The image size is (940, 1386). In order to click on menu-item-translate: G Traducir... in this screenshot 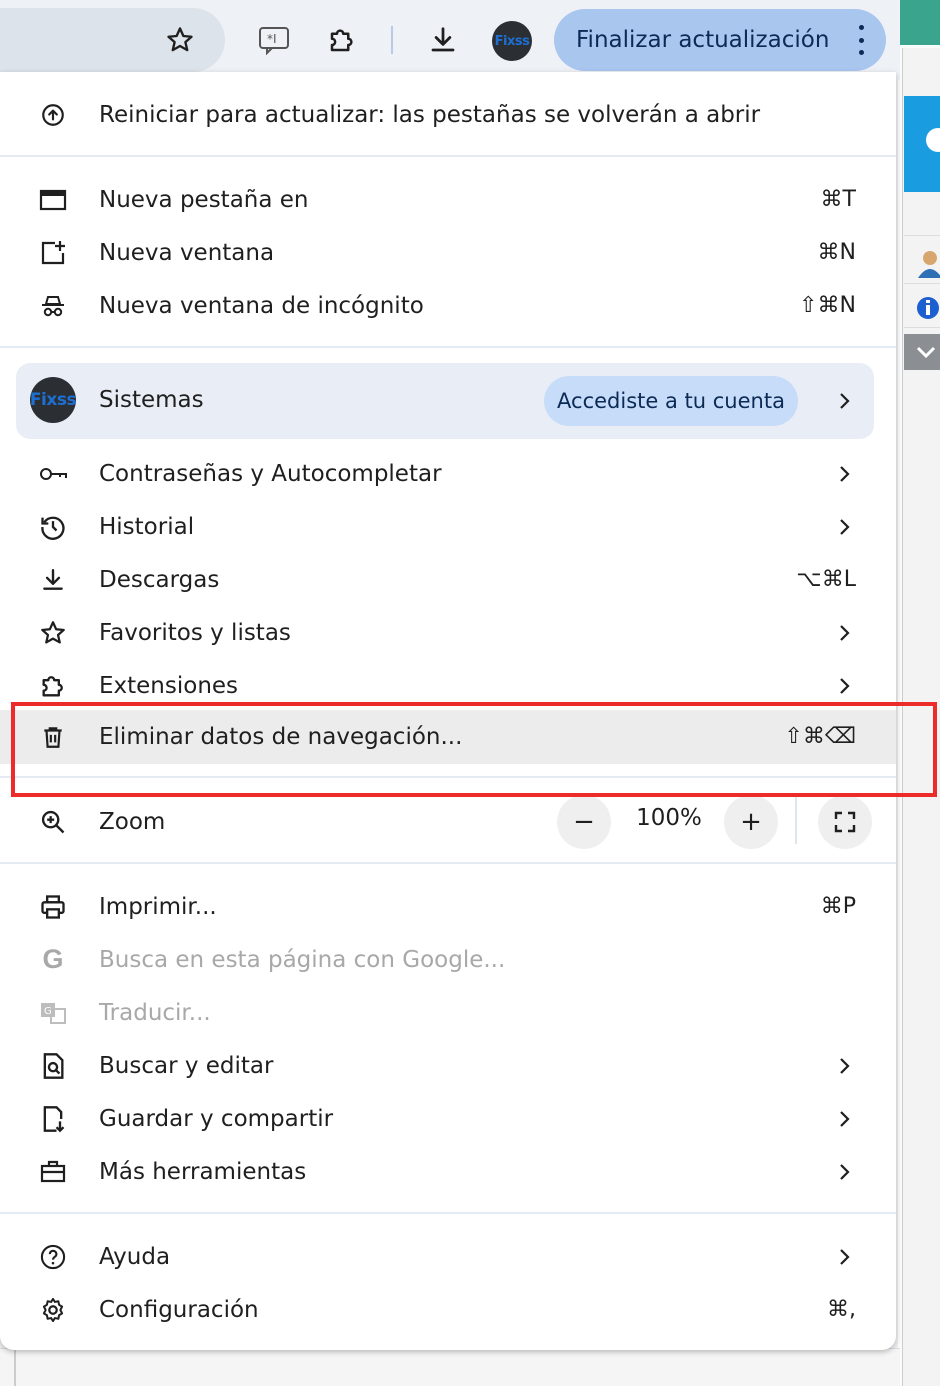, I will do `click(448, 1012)`.